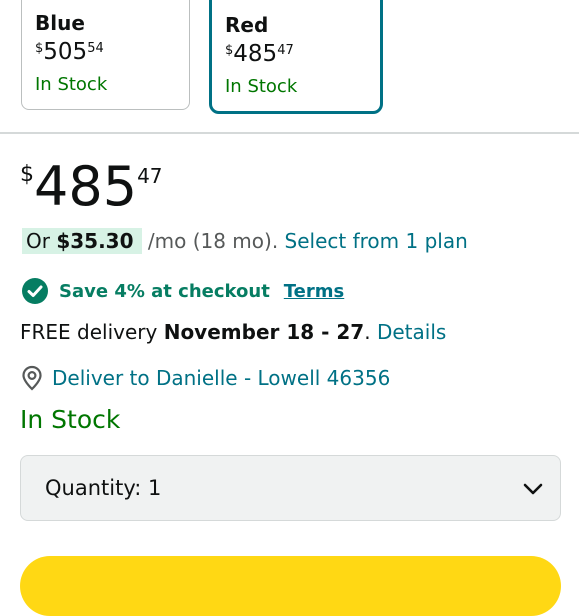  What do you see at coordinates (95, 241) in the screenshot?
I see `financing-amount: $35.30` at bounding box center [95, 241].